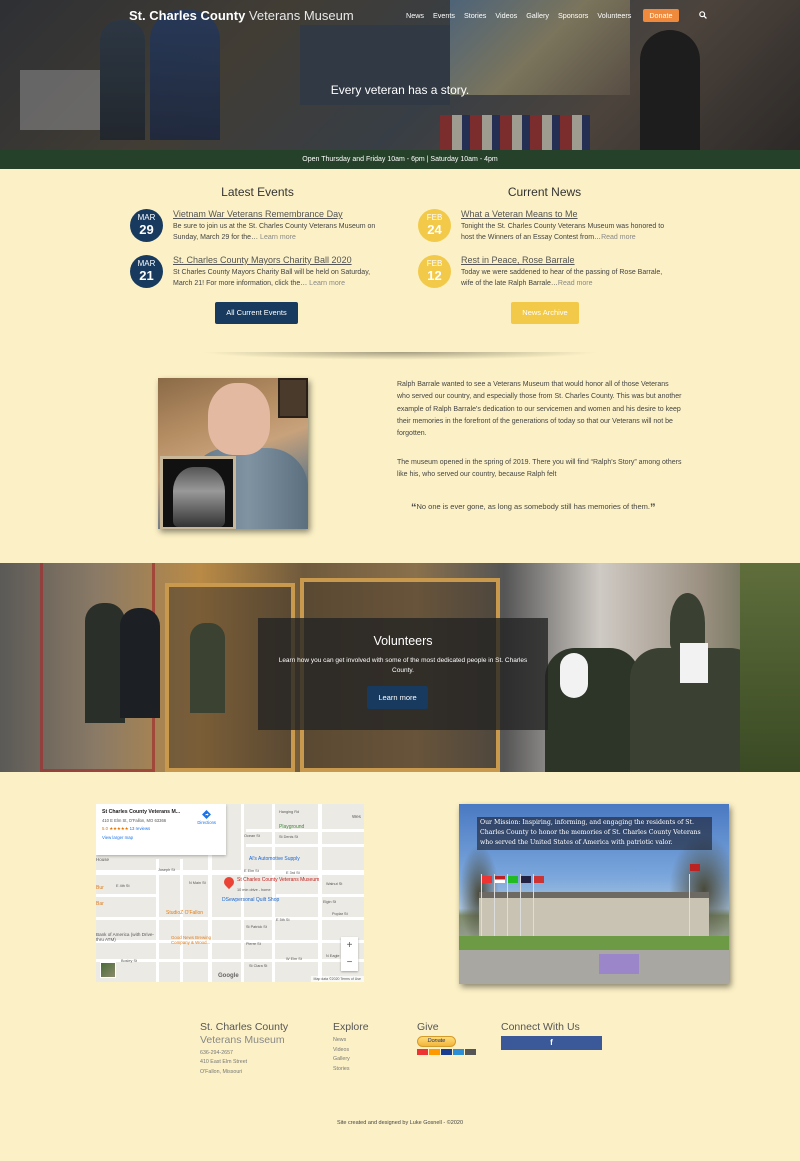 The height and width of the screenshot is (1161, 800). I want to click on donate-button: Donate, so click(661, 15).